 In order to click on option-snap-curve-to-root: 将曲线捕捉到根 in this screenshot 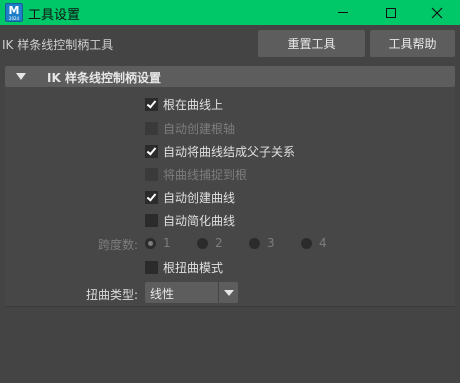, I will do `click(196, 174)`.